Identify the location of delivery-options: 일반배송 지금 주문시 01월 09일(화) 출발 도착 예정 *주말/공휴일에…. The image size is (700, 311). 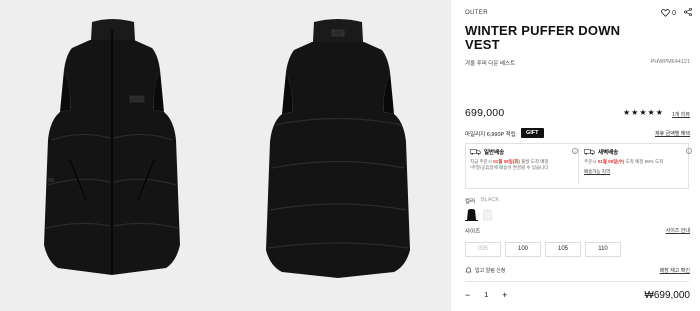
(578, 166).